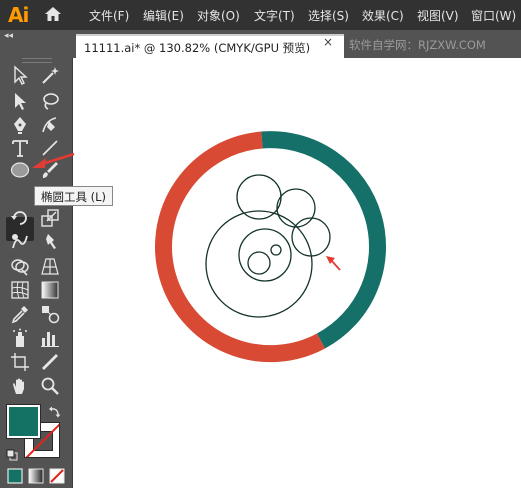  Describe the element at coordinates (50, 125) in the screenshot. I see `curvature-icon` at that location.